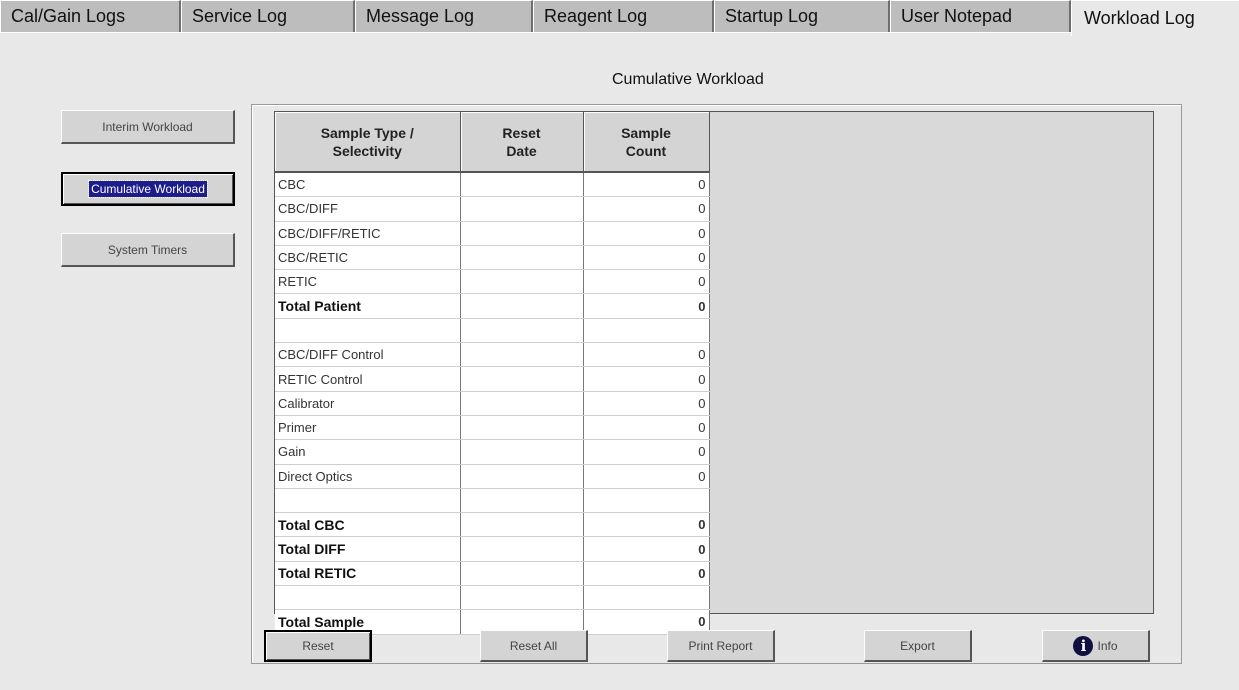 Image resolution: width=1239 pixels, height=690 pixels. I want to click on table-row: Total CBC 0, so click(492, 525).